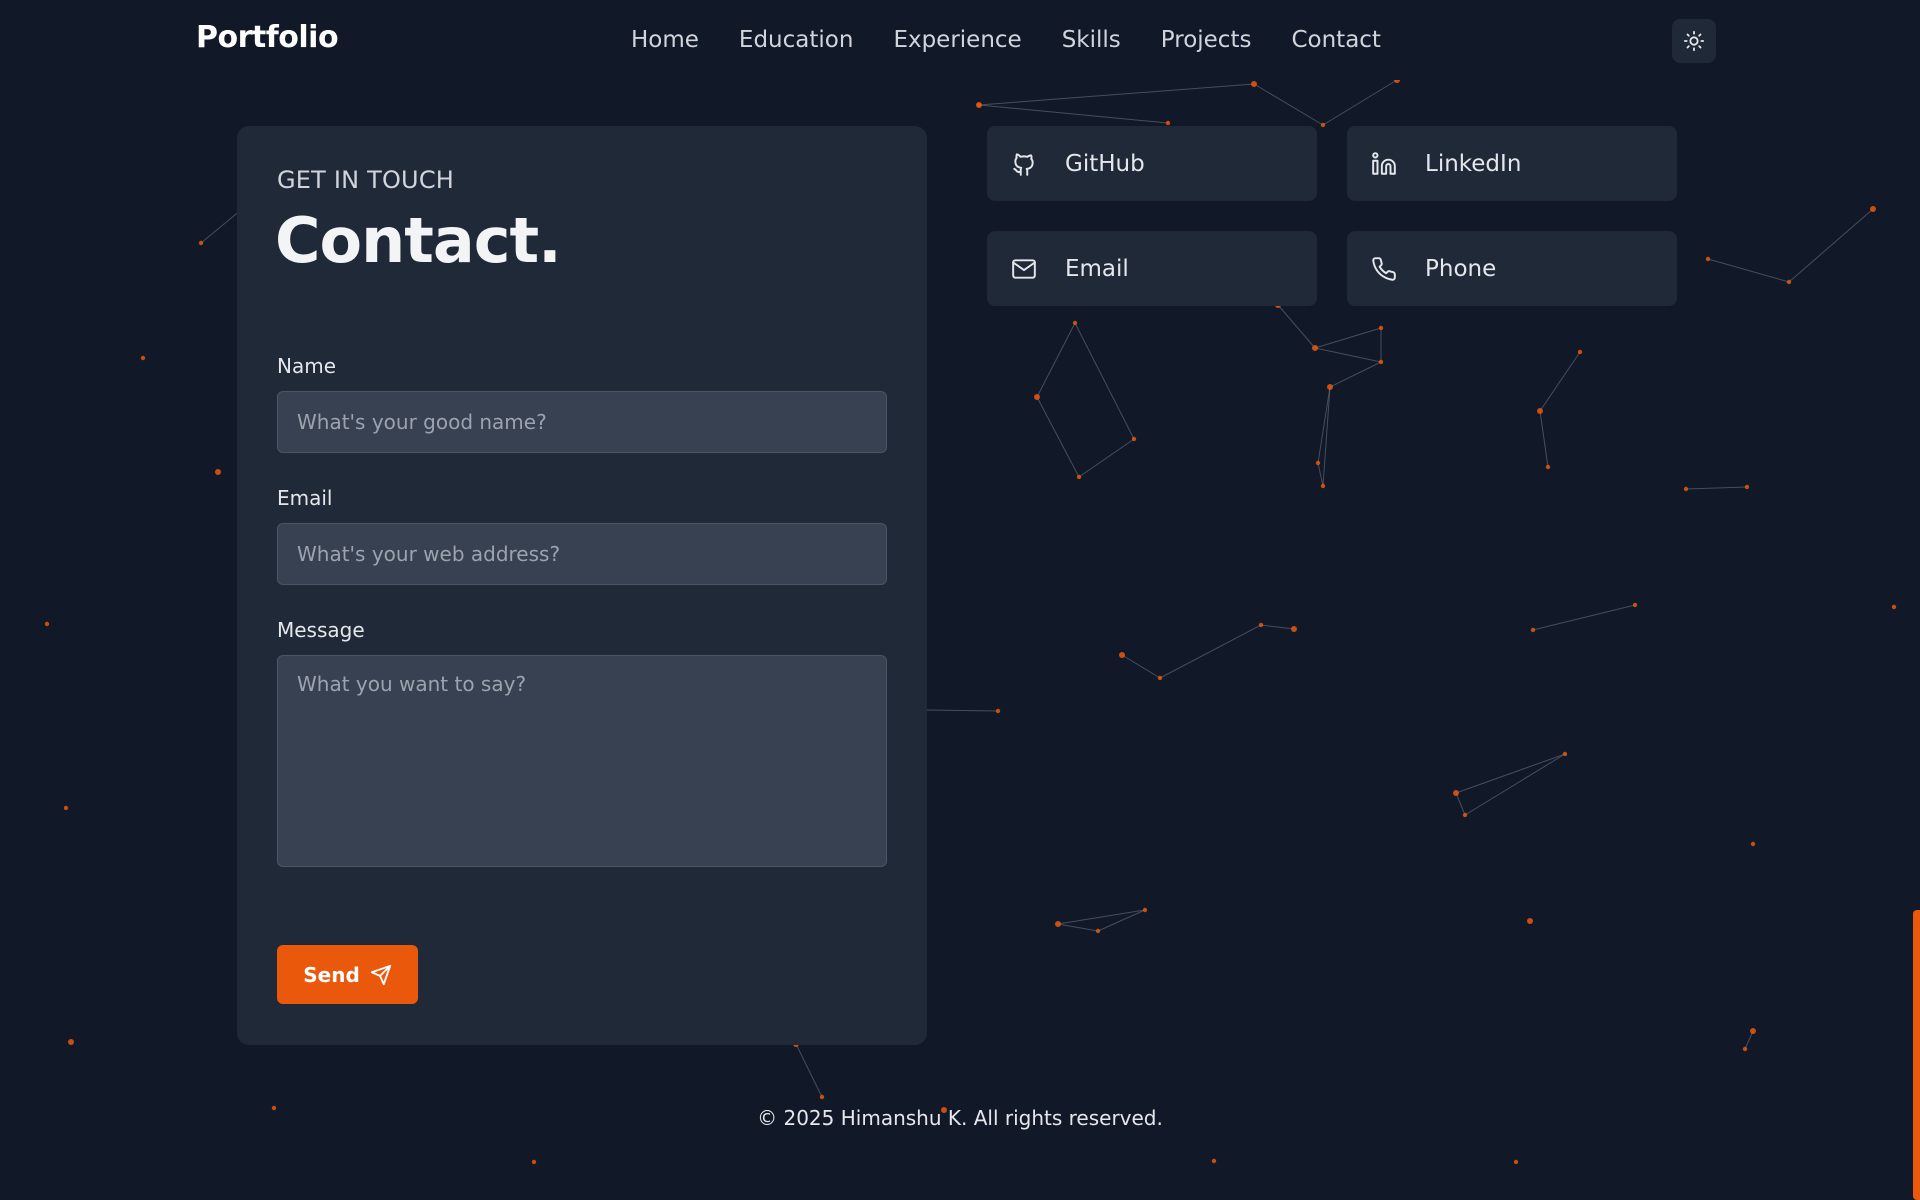 This screenshot has height=1200, width=1920. I want to click on section-title: Contact., so click(418, 240).